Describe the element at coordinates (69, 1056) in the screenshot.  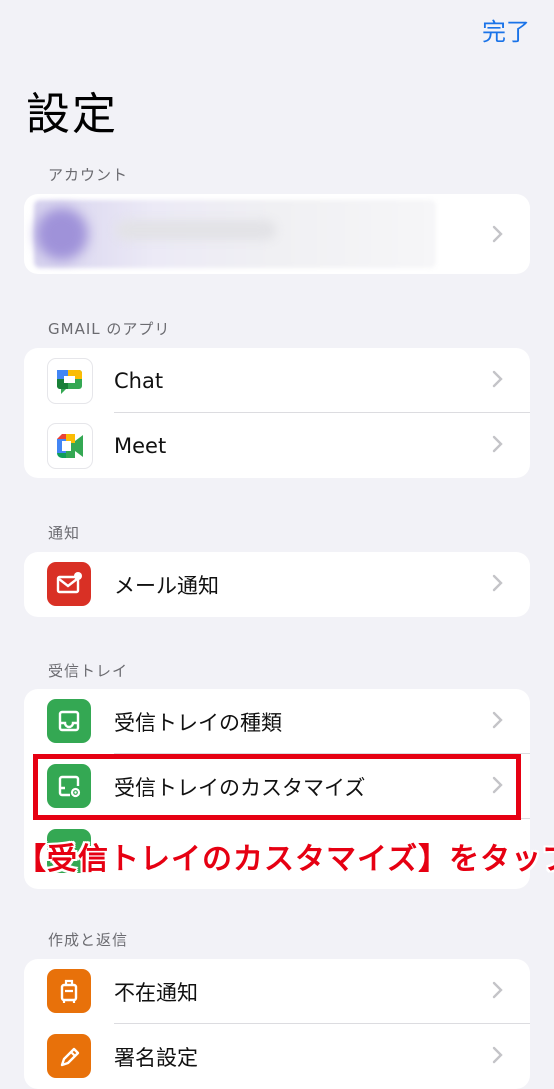
I see `pen-icon` at that location.